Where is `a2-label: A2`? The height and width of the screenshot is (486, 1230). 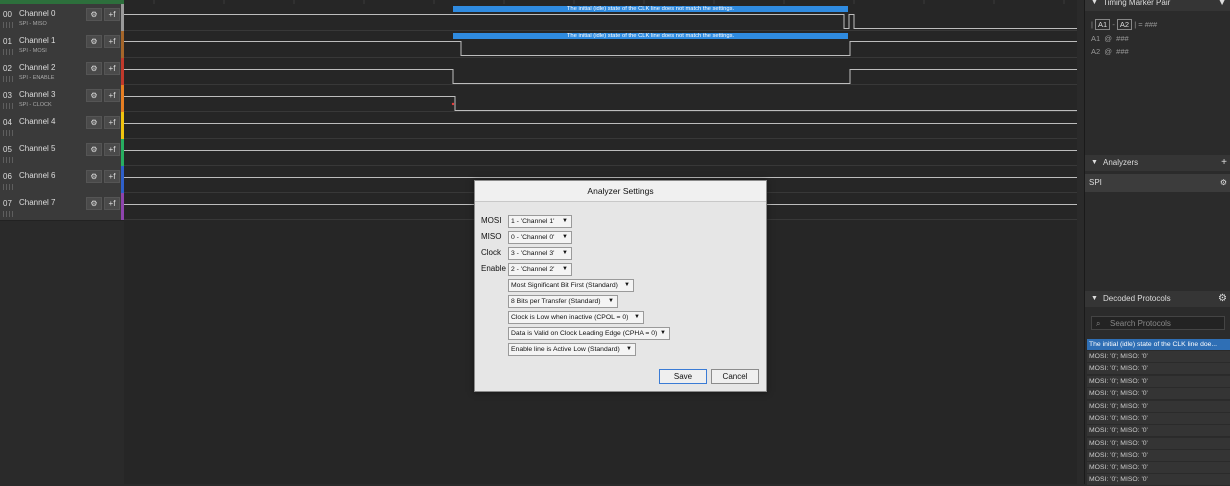 a2-label: A2 is located at coordinates (1096, 51).